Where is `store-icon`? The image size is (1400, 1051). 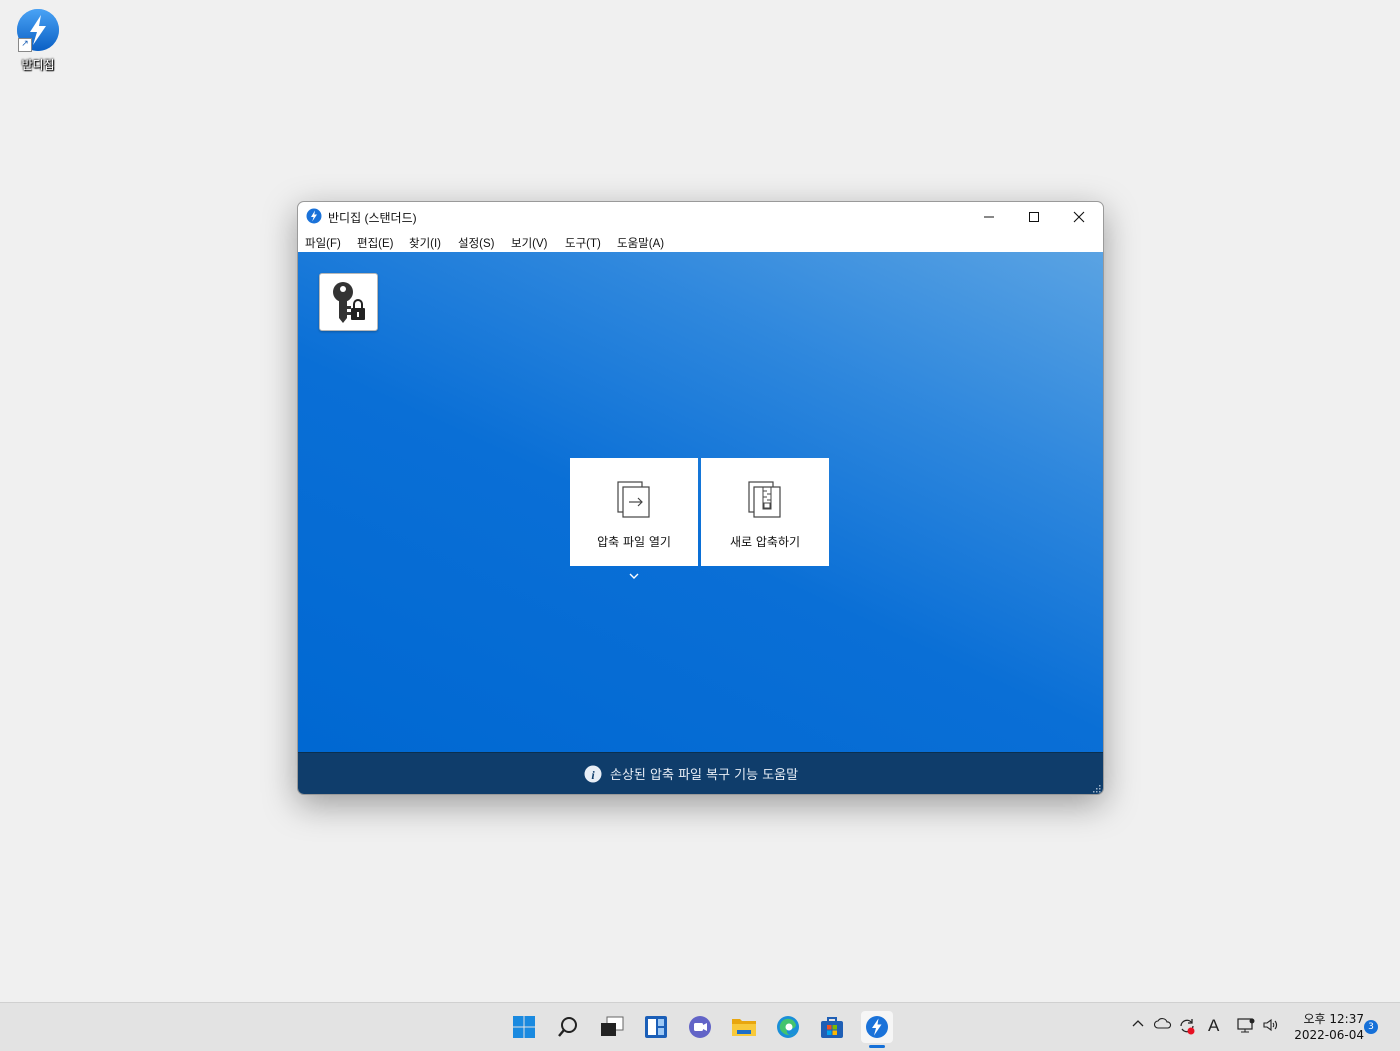
store-icon is located at coordinates (832, 1027).